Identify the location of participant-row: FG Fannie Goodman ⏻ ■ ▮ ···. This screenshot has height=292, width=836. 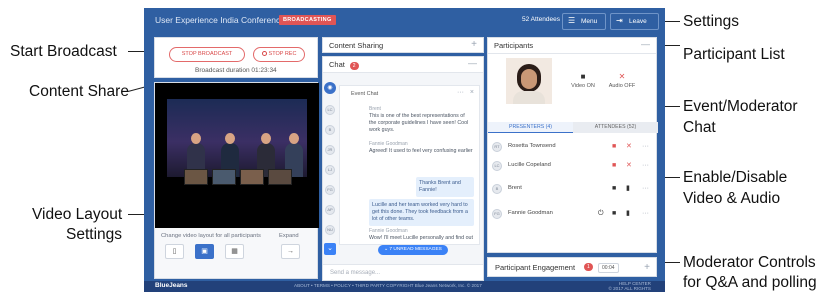
(572, 214).